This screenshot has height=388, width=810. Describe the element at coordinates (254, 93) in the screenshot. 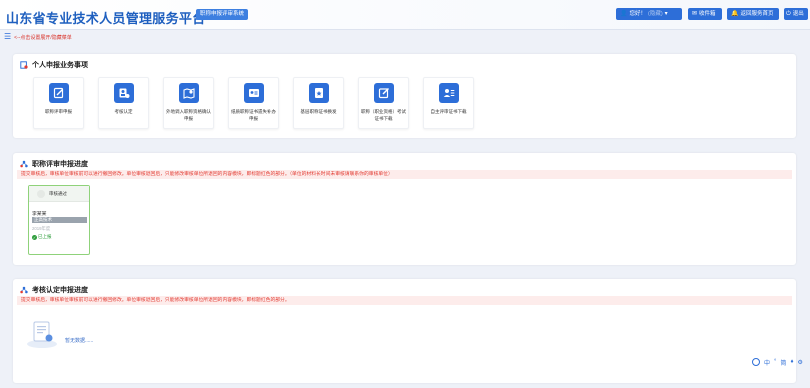

I see `id-card-icon` at that location.